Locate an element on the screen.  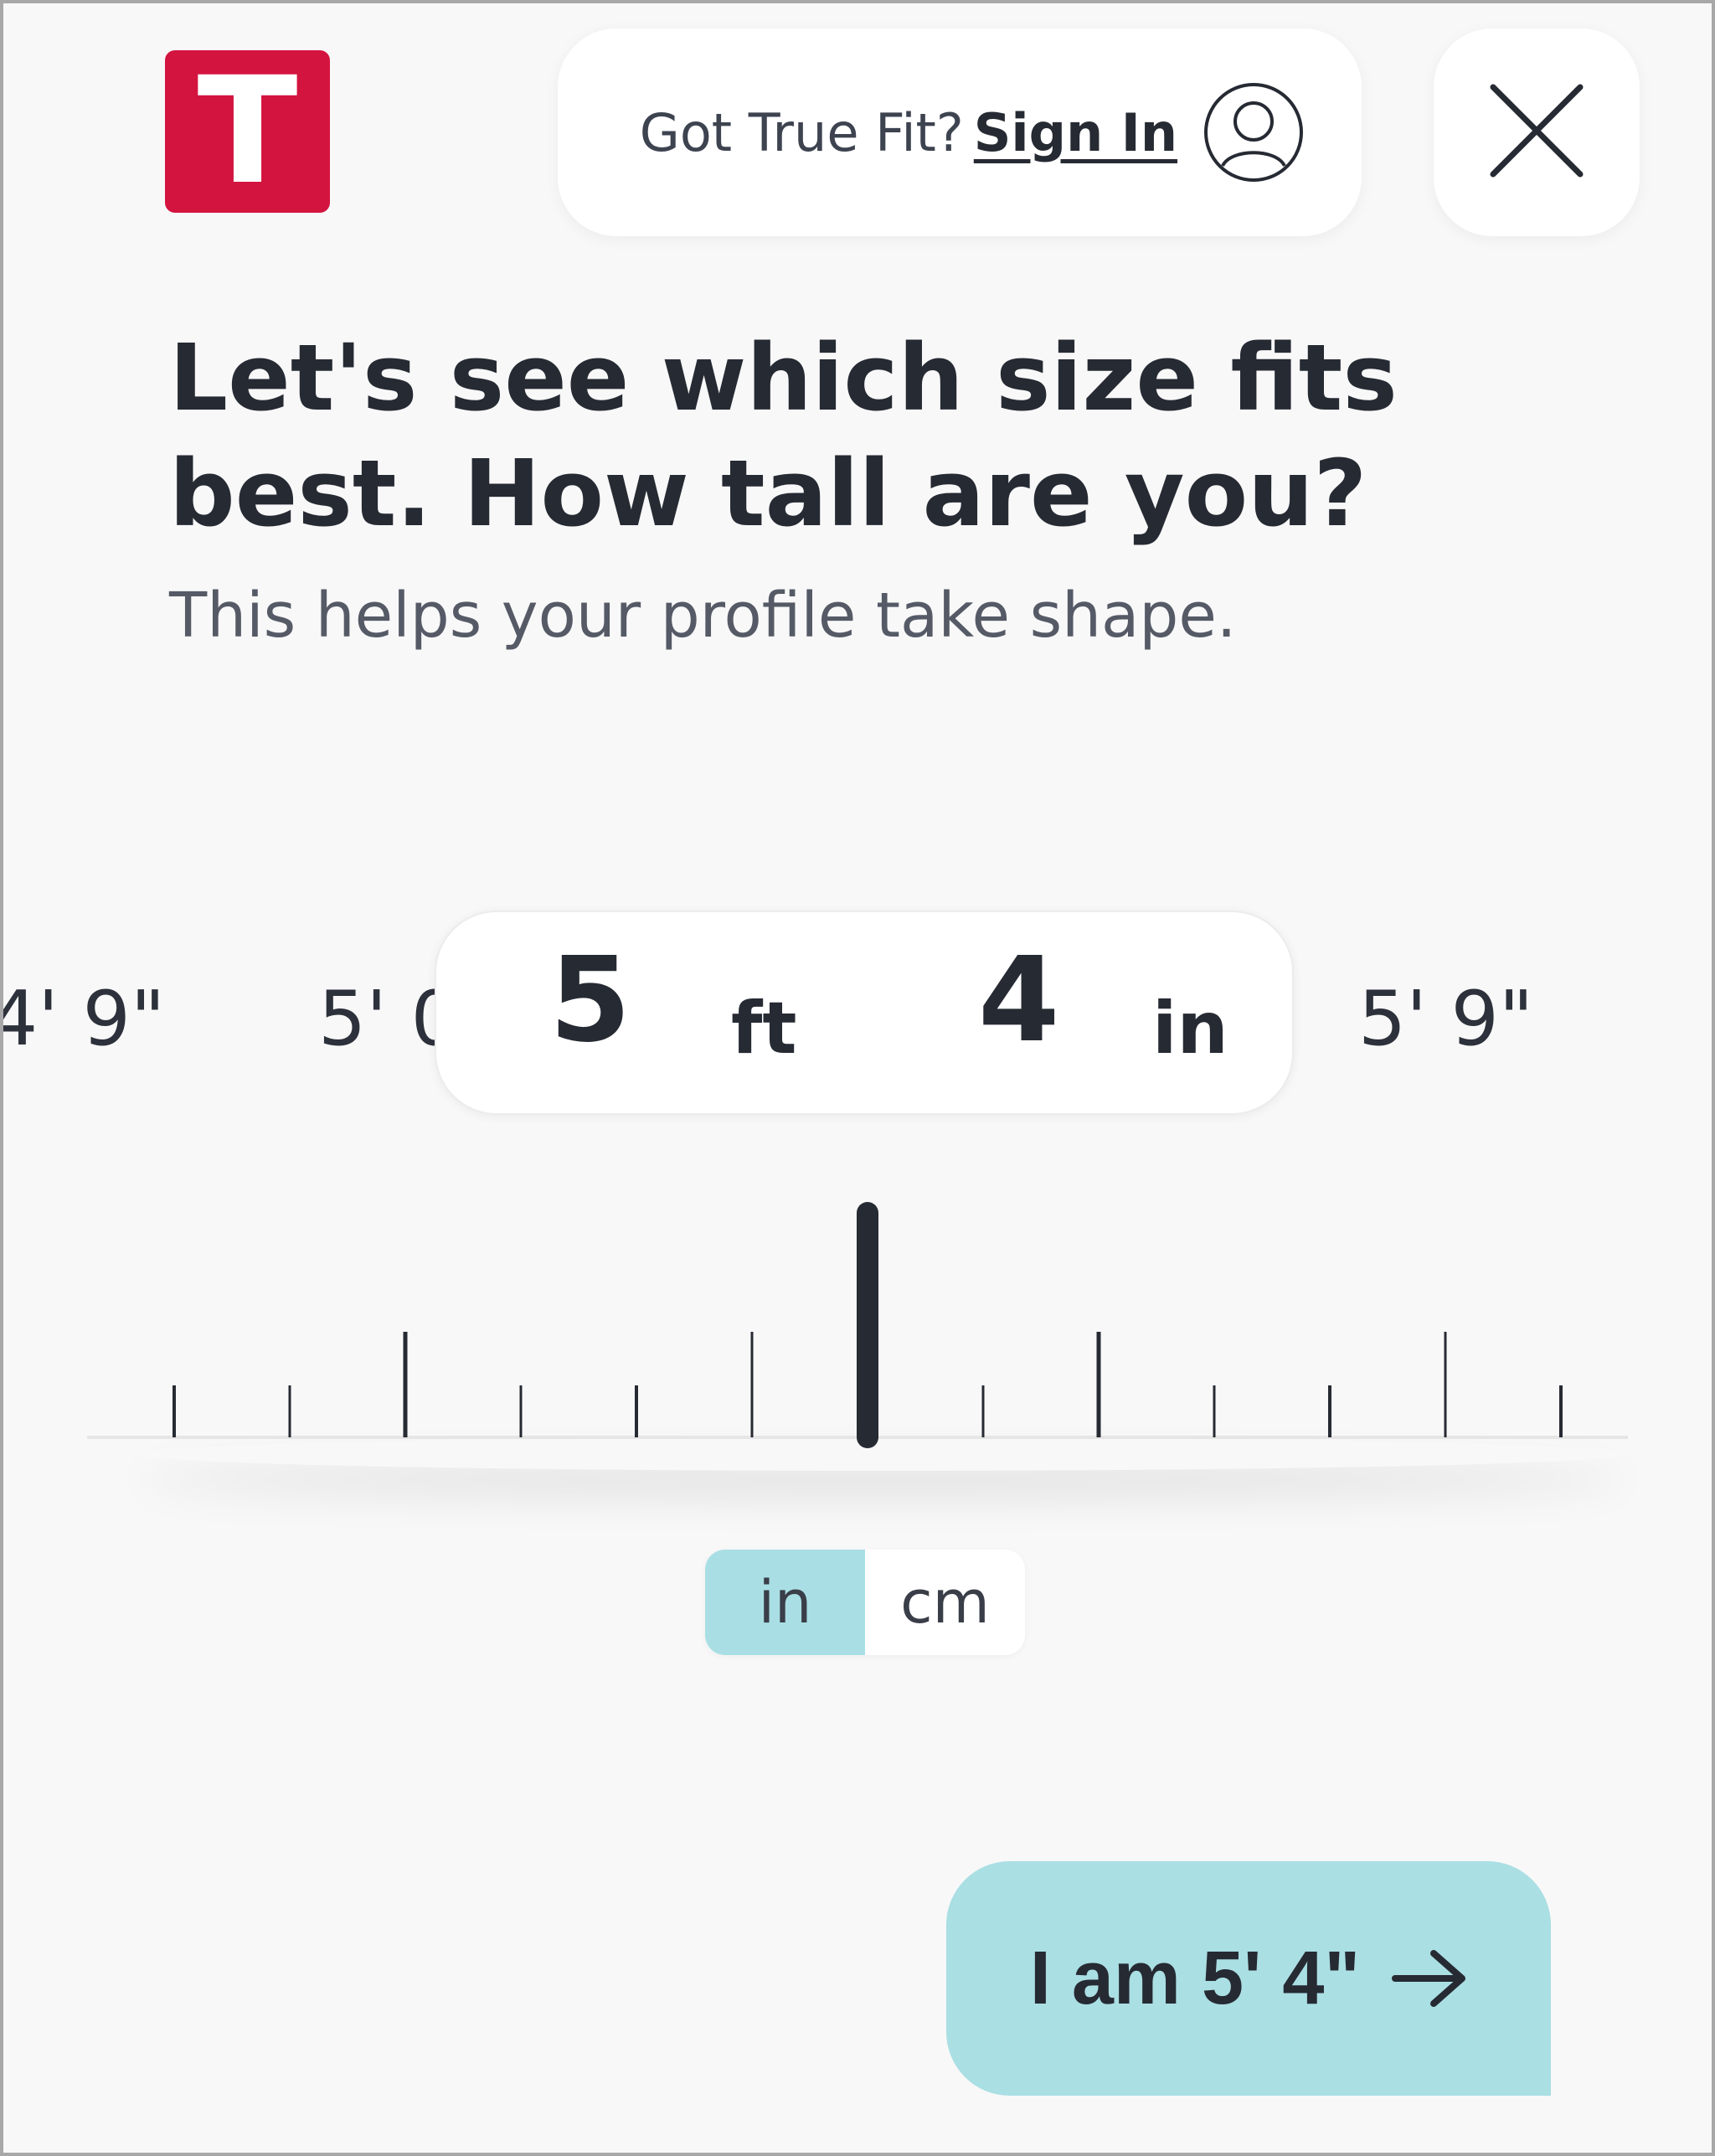
height-value-display: 5 ft 4 in is located at coordinates (864, 1013).